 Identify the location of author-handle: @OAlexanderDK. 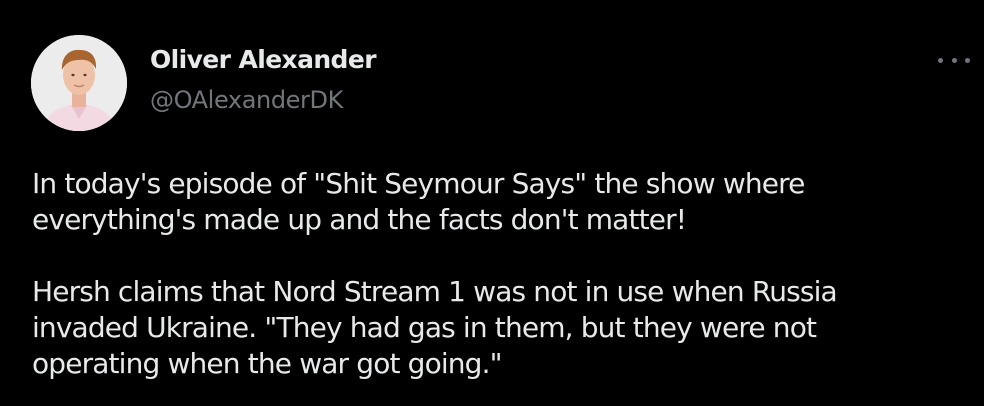
(246, 100).